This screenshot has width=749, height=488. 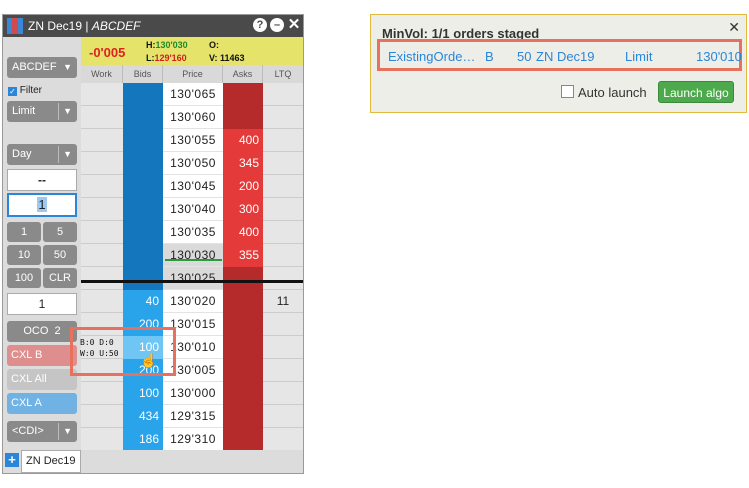 I want to click on price-cell: 130'035, so click(x=193, y=232).